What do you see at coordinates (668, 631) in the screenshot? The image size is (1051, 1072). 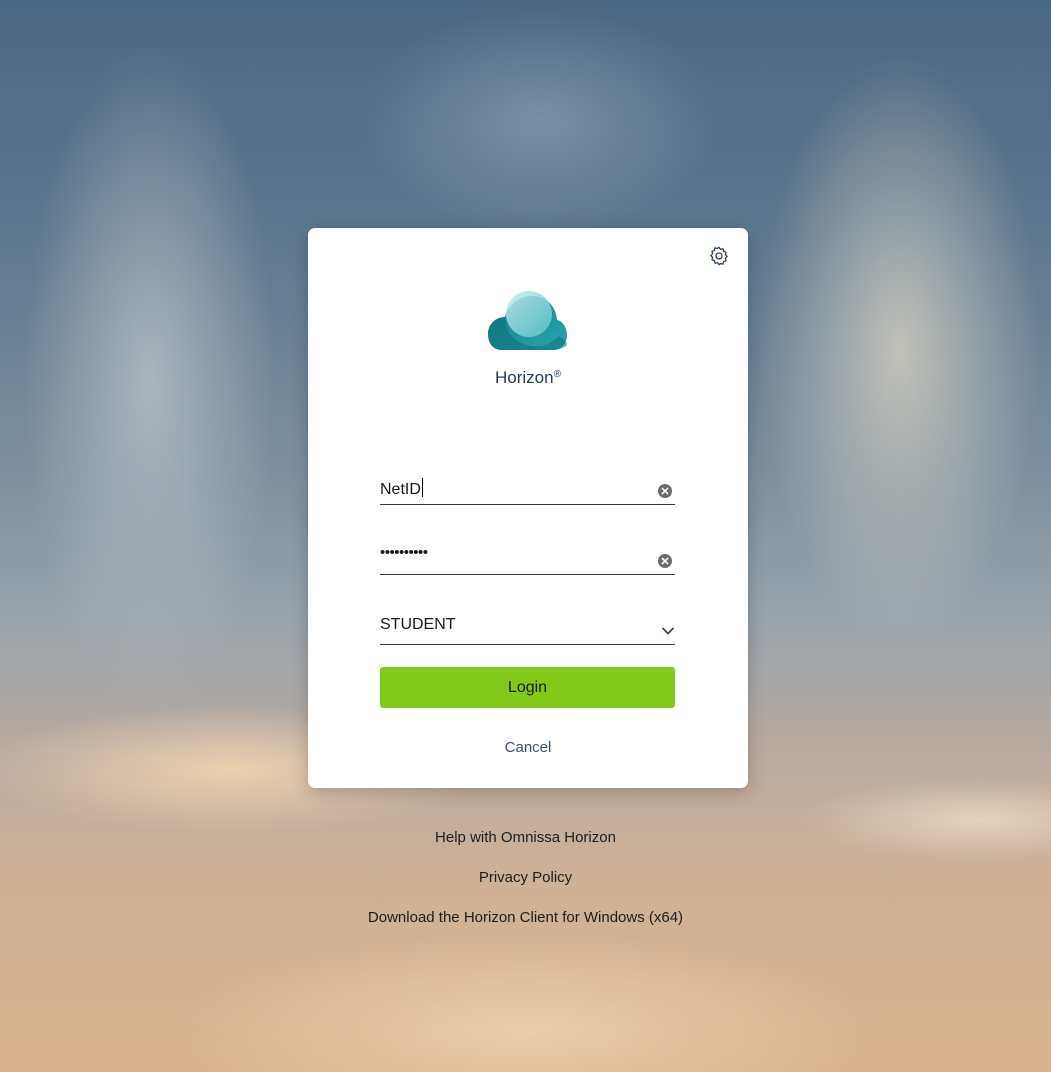 I see `chevron-down-icon` at bounding box center [668, 631].